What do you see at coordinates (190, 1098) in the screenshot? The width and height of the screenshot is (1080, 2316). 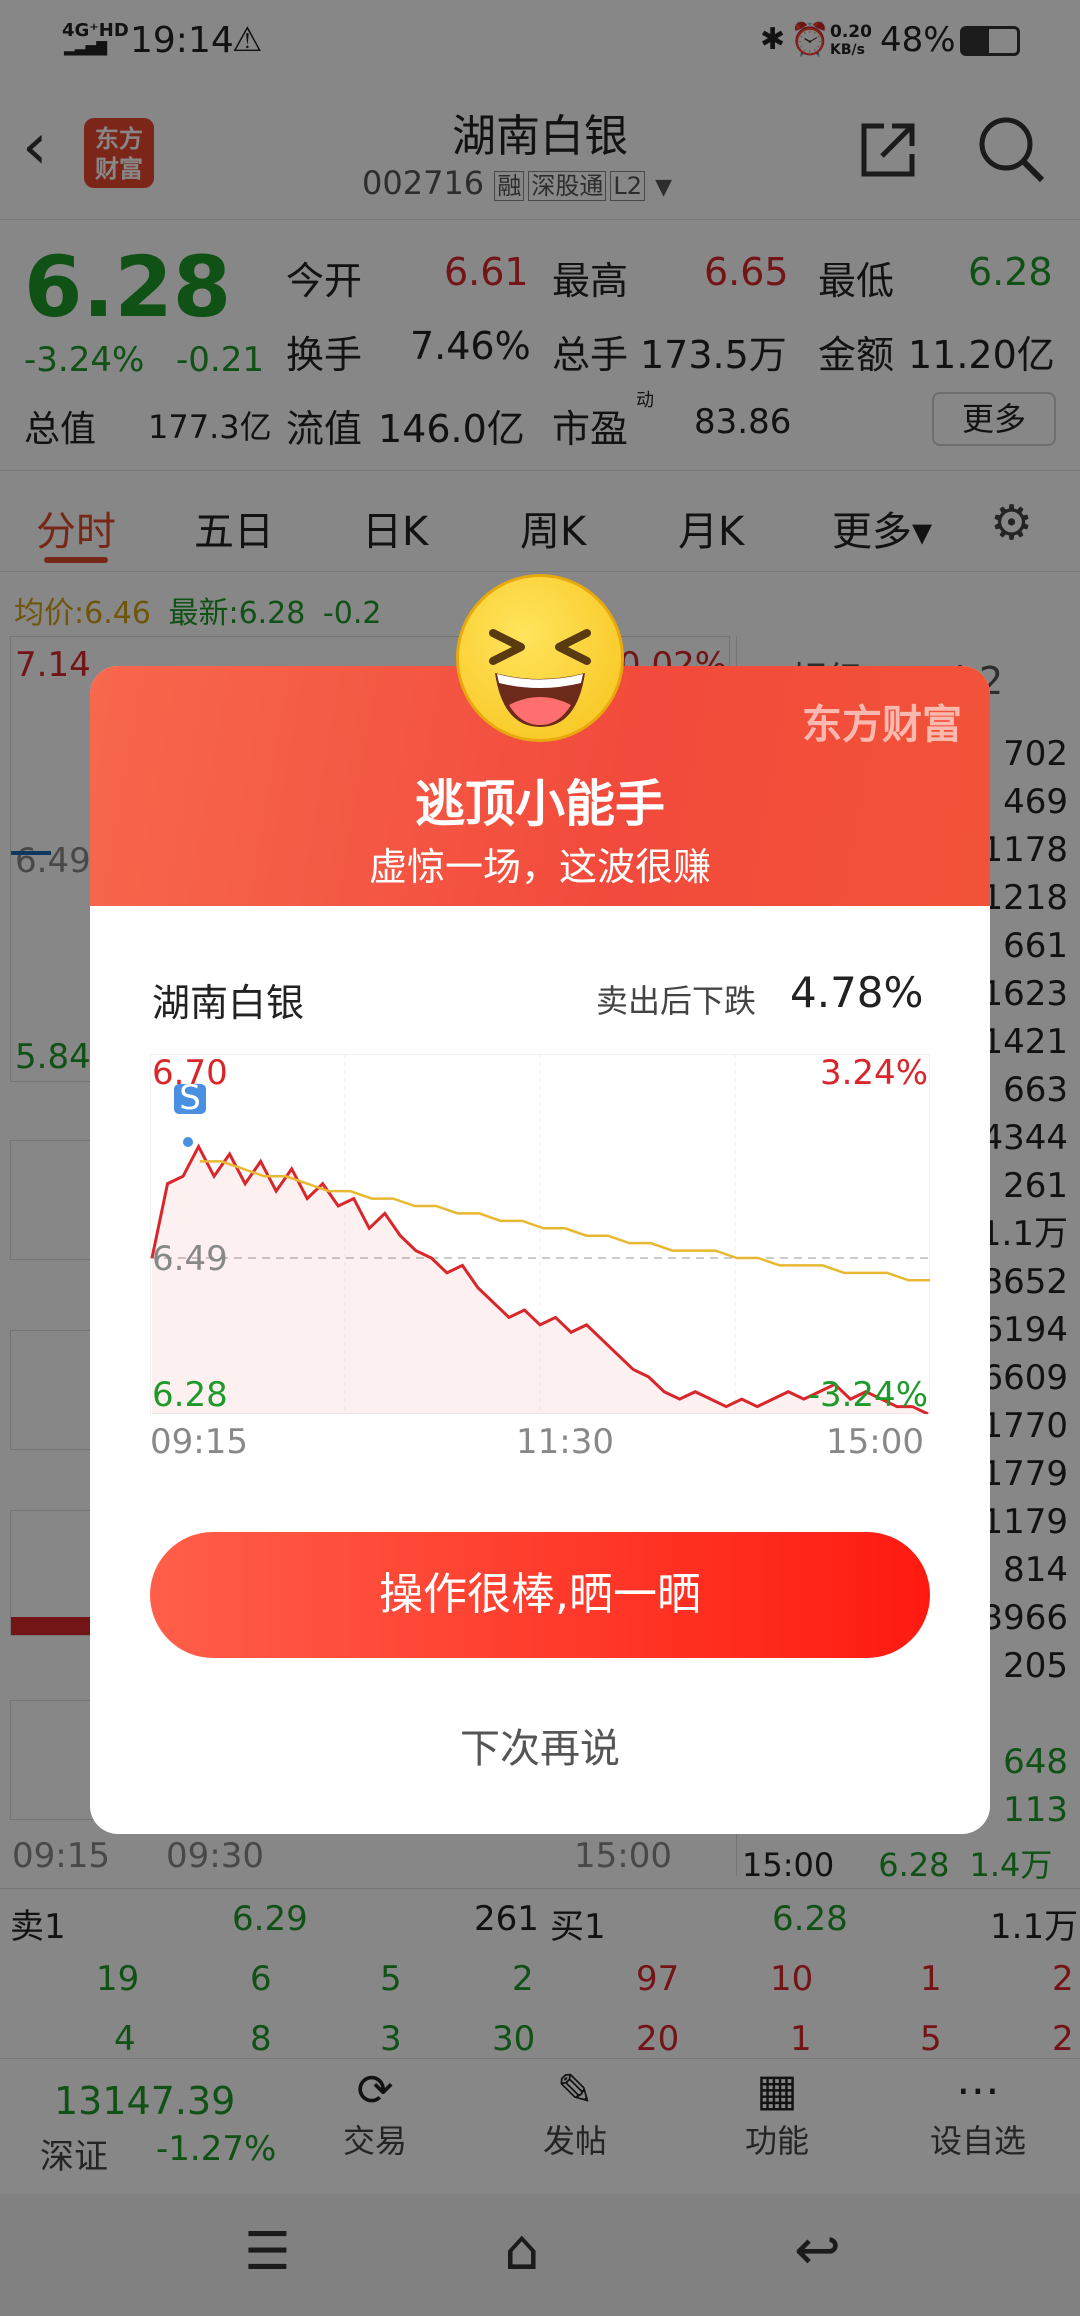 I see `sell-marker-label: S` at bounding box center [190, 1098].